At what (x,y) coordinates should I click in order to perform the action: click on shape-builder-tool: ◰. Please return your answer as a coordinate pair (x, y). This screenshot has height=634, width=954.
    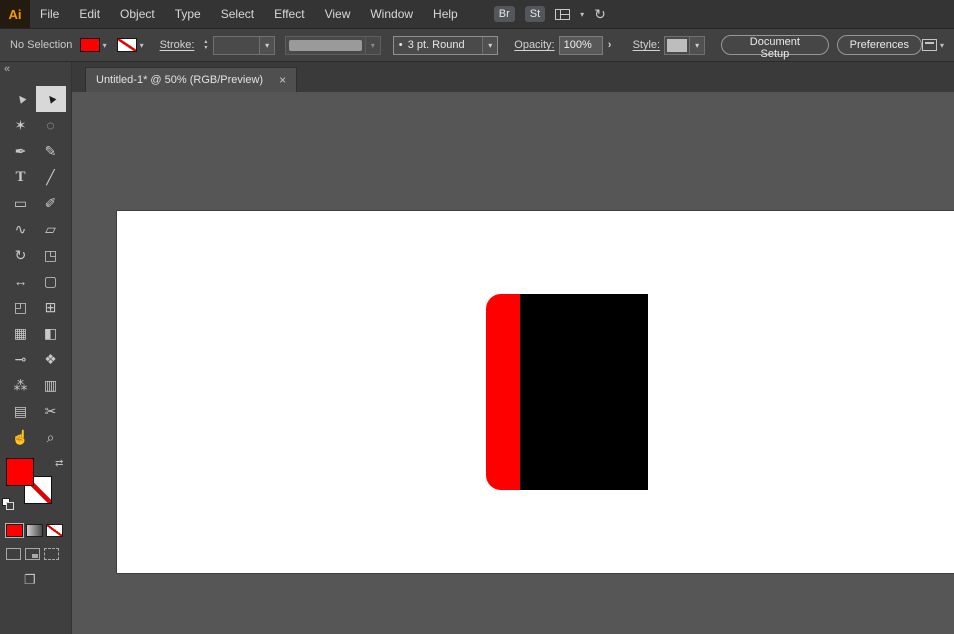
    Looking at the image, I should click on (21, 307).